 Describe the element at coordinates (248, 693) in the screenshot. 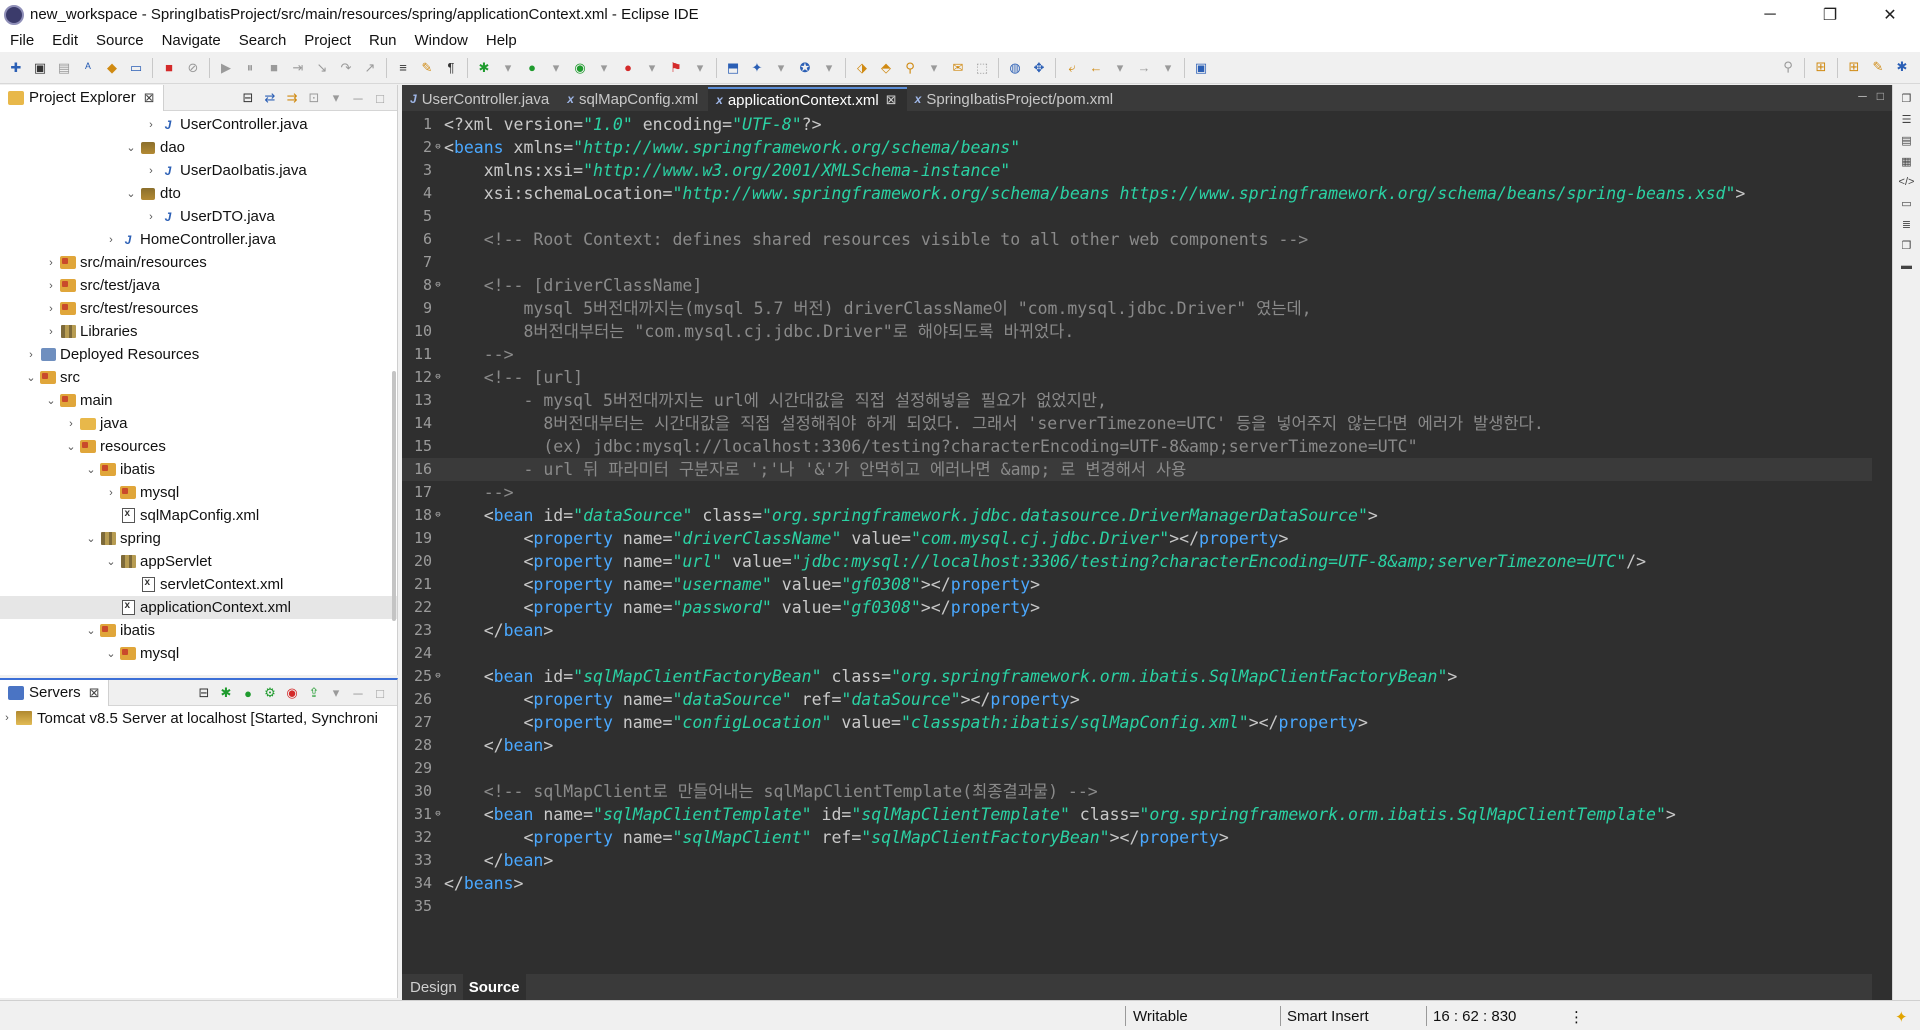

I see `start-server-icon: ●` at that location.